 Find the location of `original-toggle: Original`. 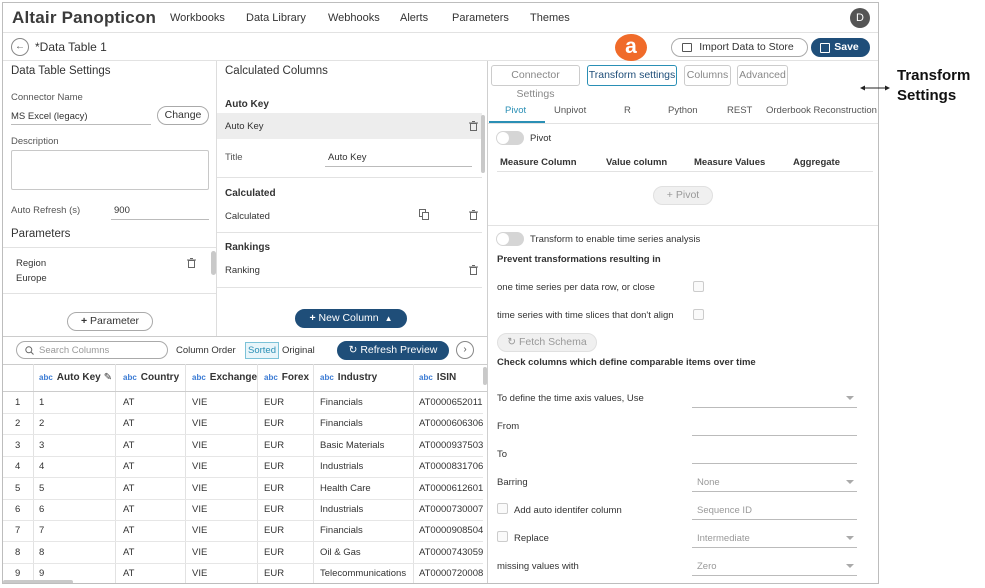

original-toggle: Original is located at coordinates (298, 350).